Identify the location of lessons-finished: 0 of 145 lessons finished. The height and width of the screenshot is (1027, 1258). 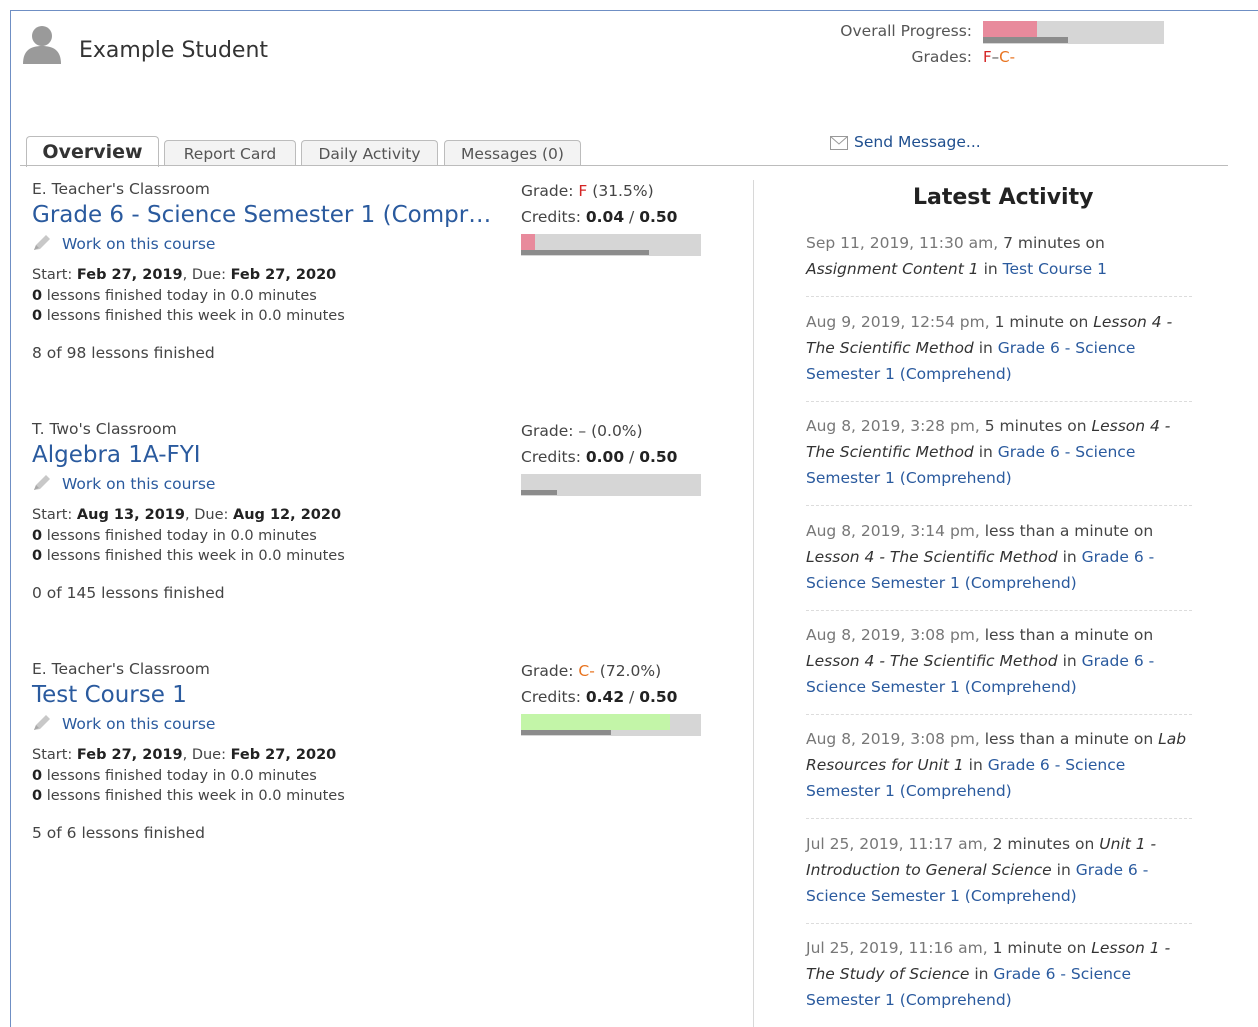
(128, 593).